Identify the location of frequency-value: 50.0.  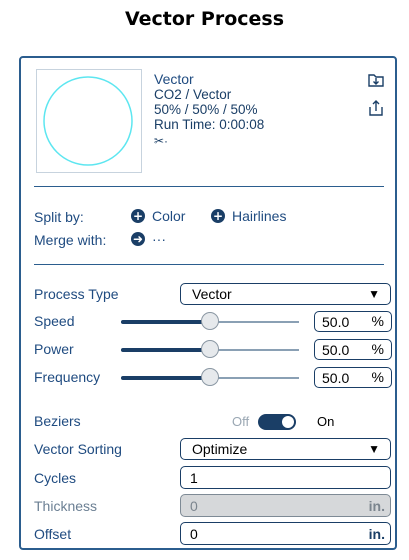
(336, 378).